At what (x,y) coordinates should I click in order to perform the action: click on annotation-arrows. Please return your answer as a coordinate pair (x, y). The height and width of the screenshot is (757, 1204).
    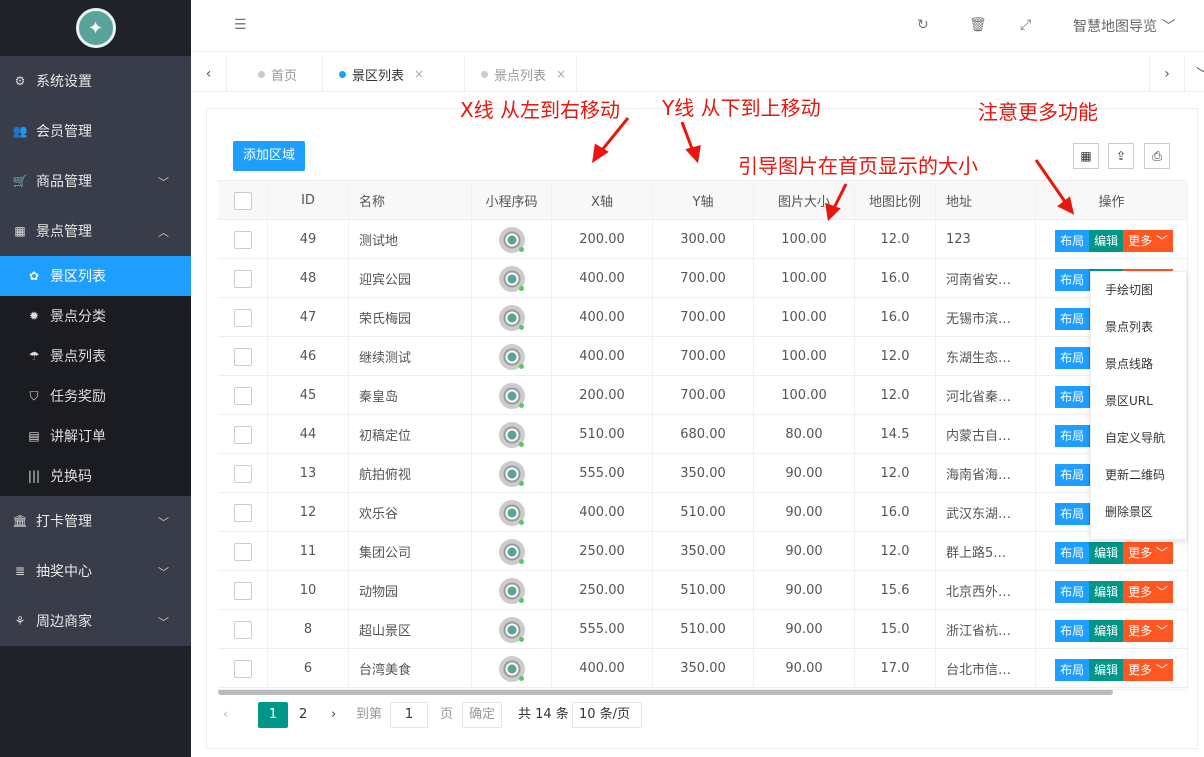
    Looking at the image, I should click on (833, 169).